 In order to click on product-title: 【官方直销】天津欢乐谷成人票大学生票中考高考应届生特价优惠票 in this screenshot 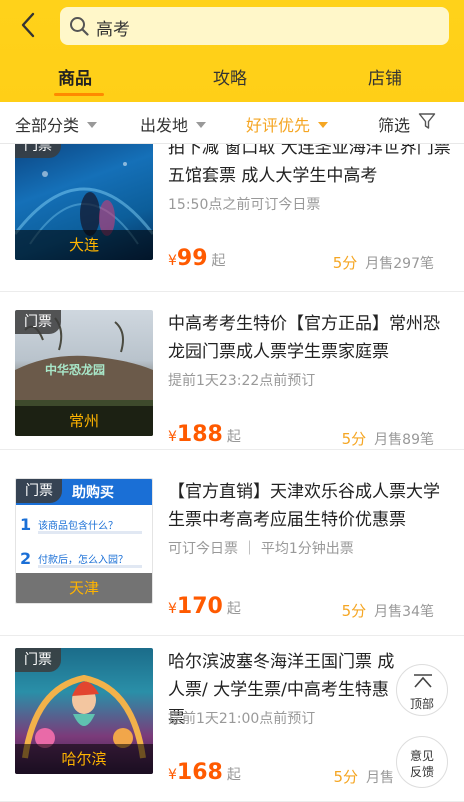, I will do `click(310, 506)`.